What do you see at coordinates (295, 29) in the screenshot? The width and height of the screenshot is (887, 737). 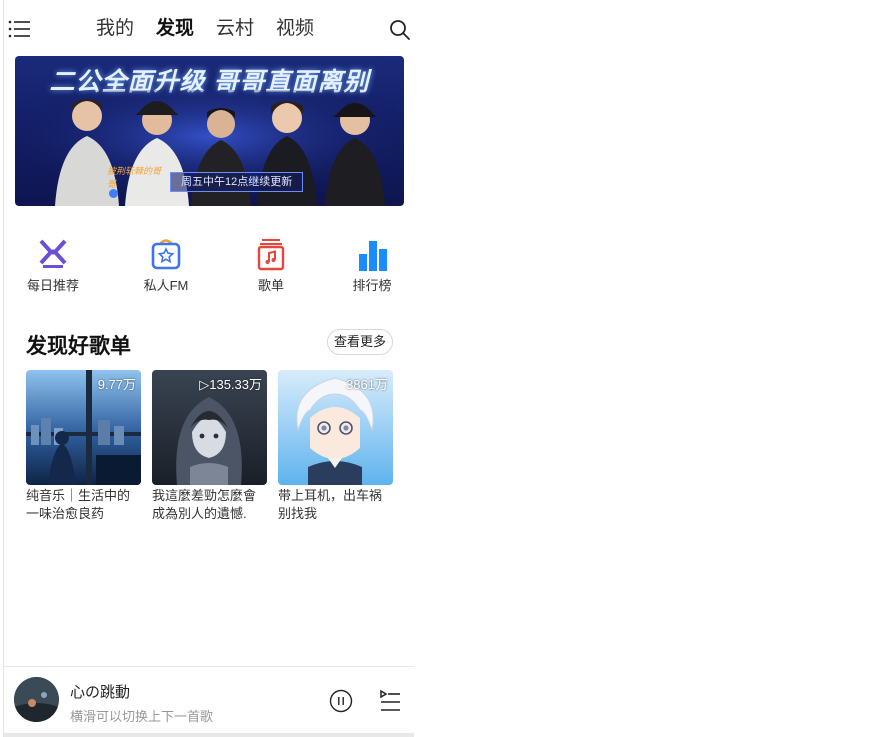 I see `tab-video: 视频` at bounding box center [295, 29].